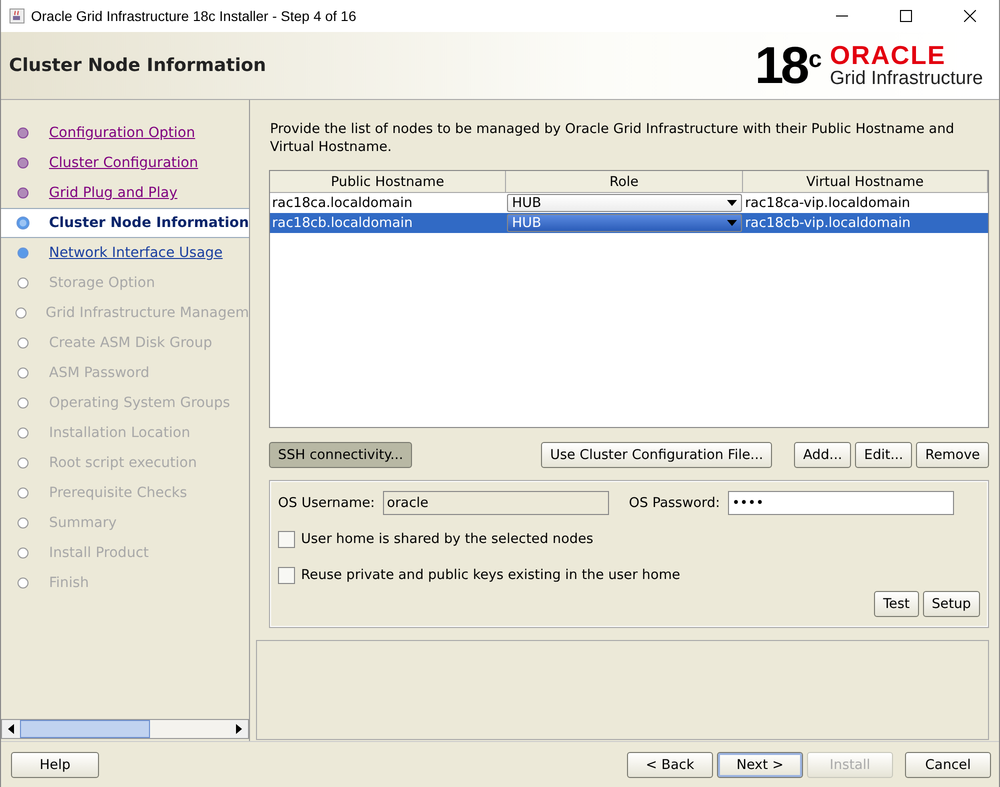 The image size is (1000, 787). I want to click on checkbox-label: User home is shared by the selected nodes, so click(447, 539).